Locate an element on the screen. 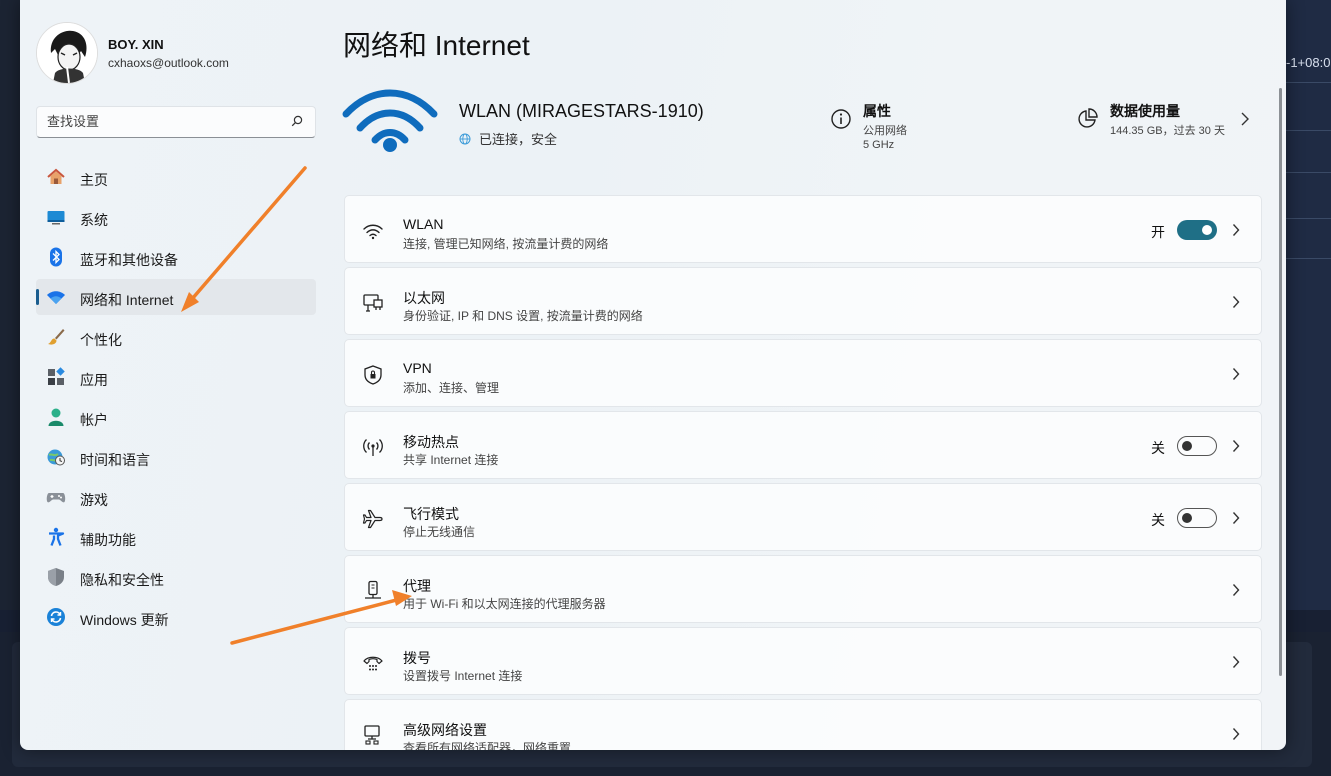 This screenshot has width=1331, height=776. card-title: WLAN is located at coordinates (423, 224).